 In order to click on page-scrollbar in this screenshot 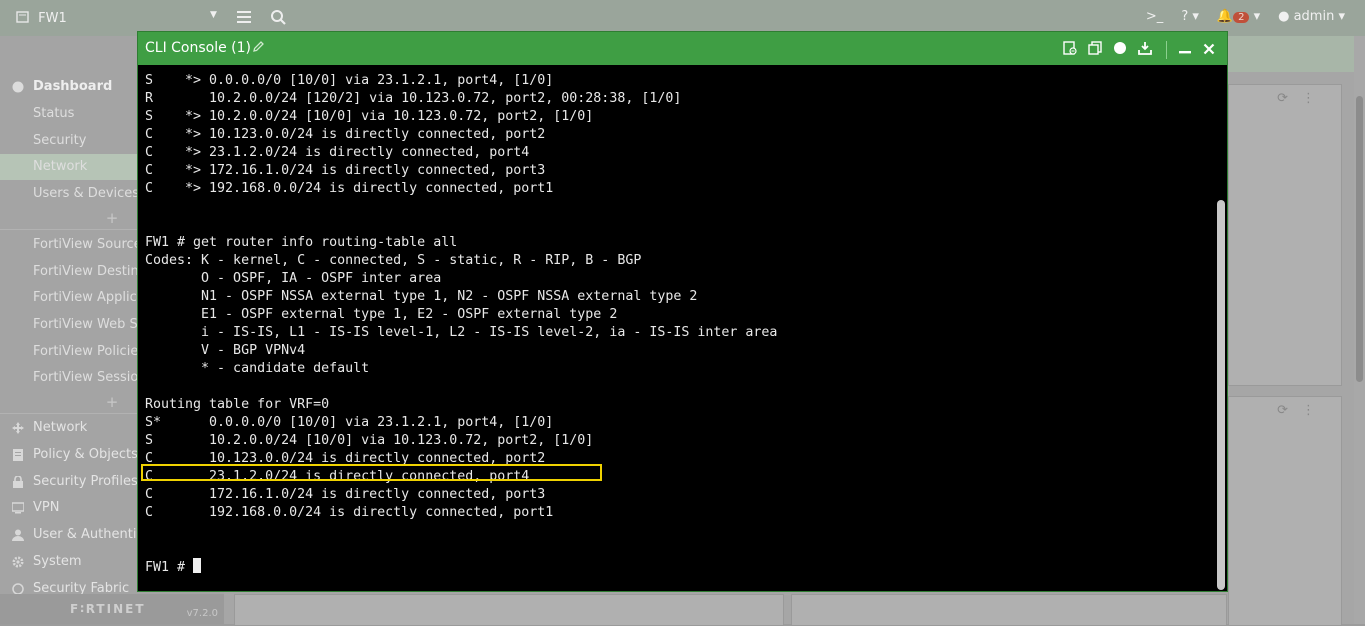, I will do `click(1359, 330)`.